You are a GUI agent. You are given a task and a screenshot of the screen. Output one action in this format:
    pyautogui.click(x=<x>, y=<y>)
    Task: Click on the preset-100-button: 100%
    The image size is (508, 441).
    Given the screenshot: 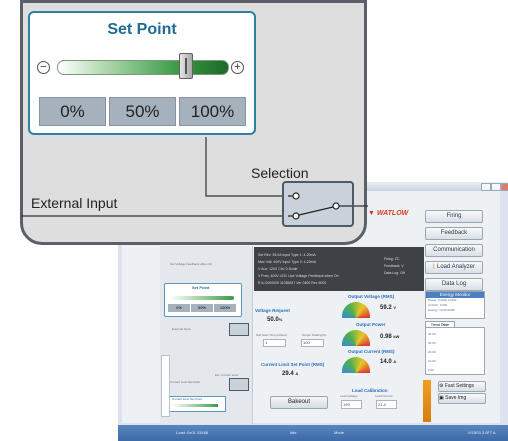 What is the action you would take?
    pyautogui.click(x=212, y=111)
    